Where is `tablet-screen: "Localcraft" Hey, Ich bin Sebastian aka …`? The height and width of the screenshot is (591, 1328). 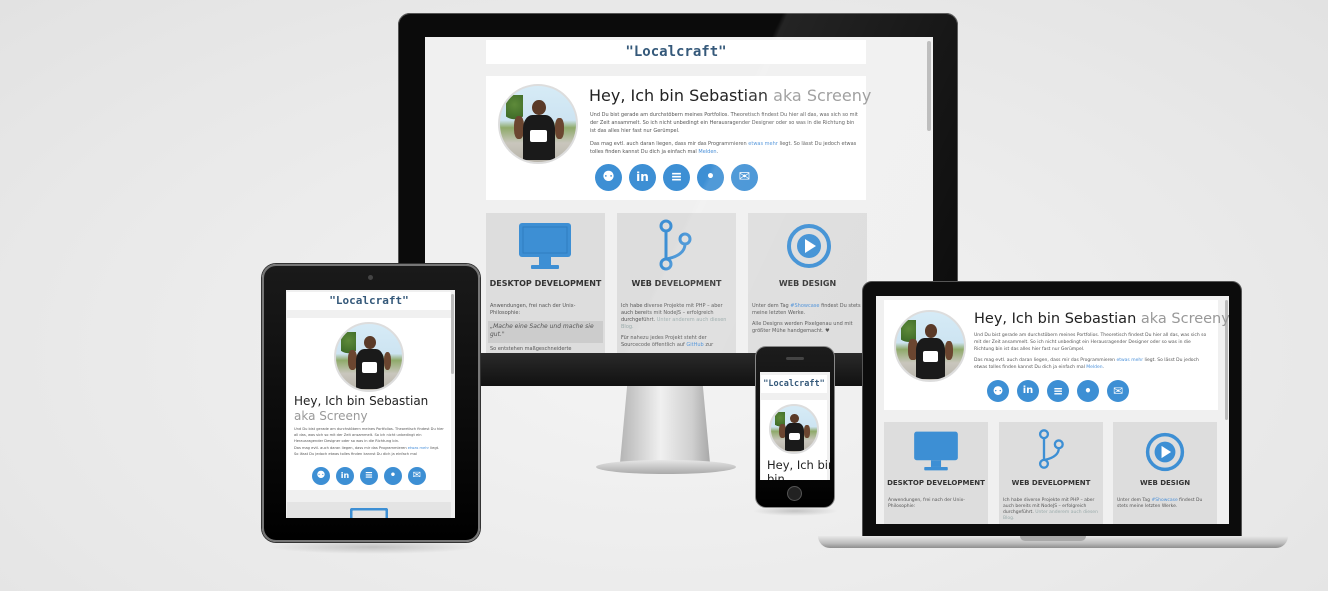 tablet-screen: "Localcraft" Hey, Ich bin Sebastian aka … is located at coordinates (370, 404).